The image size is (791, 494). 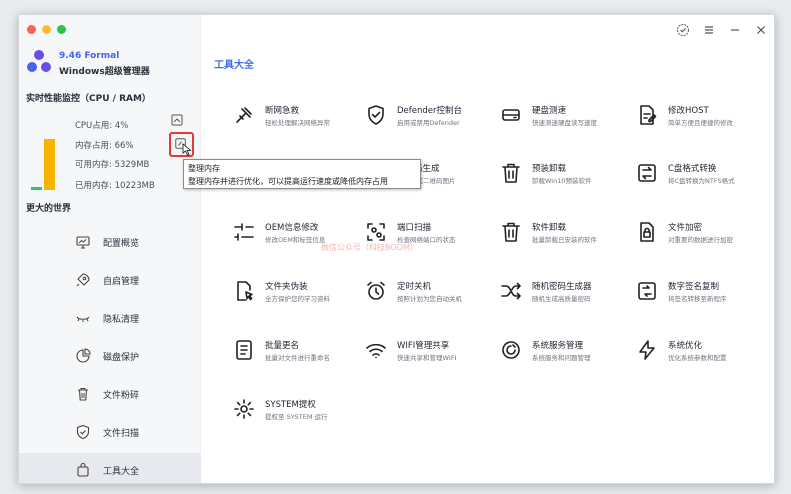 What do you see at coordinates (121, 282) in the screenshot?
I see `sidebar-item-label: 自启管理` at bounding box center [121, 282].